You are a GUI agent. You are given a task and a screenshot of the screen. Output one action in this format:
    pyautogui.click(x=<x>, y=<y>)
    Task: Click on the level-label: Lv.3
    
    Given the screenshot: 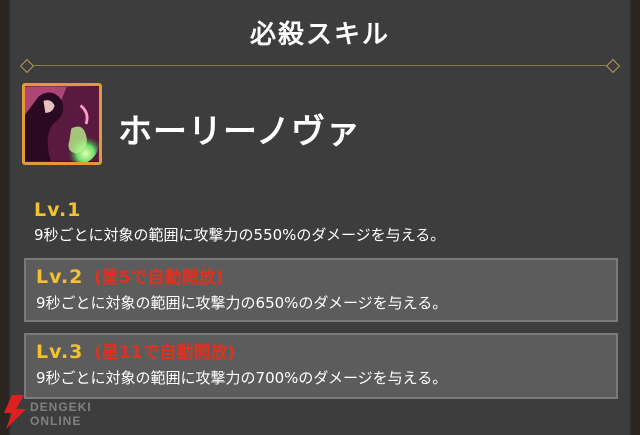 What is the action you would take?
    pyautogui.click(x=60, y=352)
    